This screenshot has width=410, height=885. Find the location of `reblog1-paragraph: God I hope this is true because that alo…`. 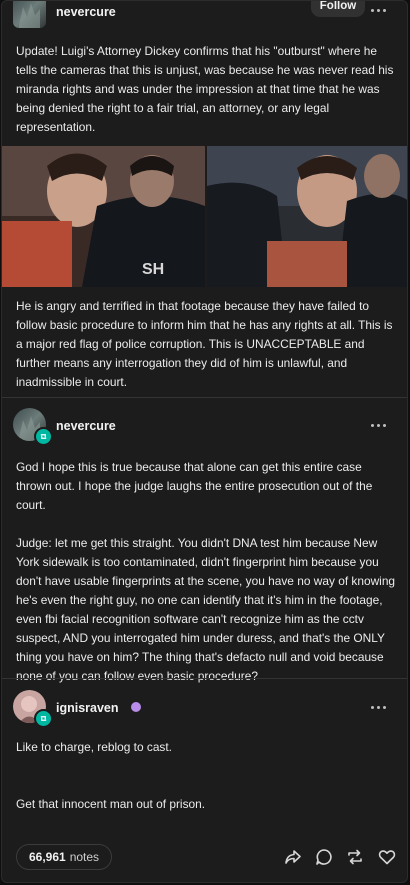

reblog1-paragraph: God I hope this is true because that alo… is located at coordinates (194, 486).